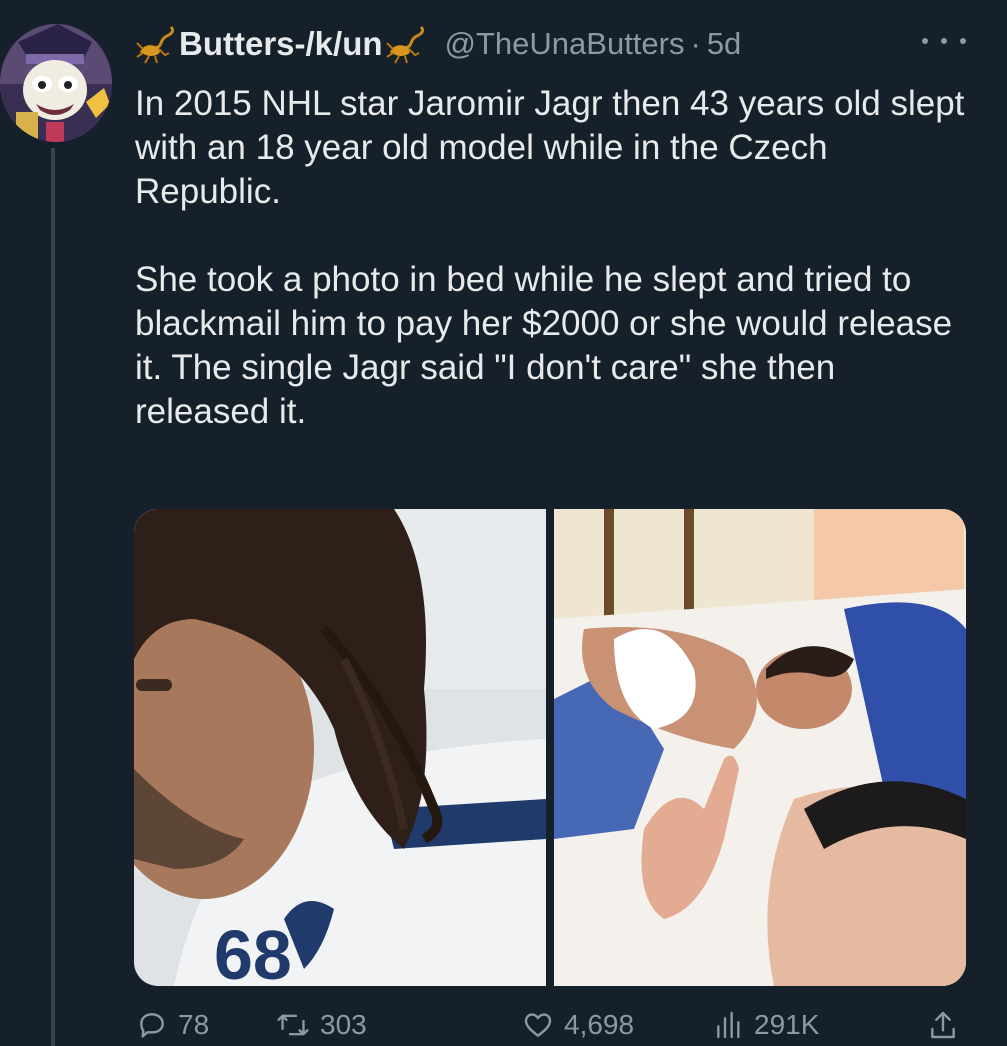  I want to click on thread-line, so click(53, 597).